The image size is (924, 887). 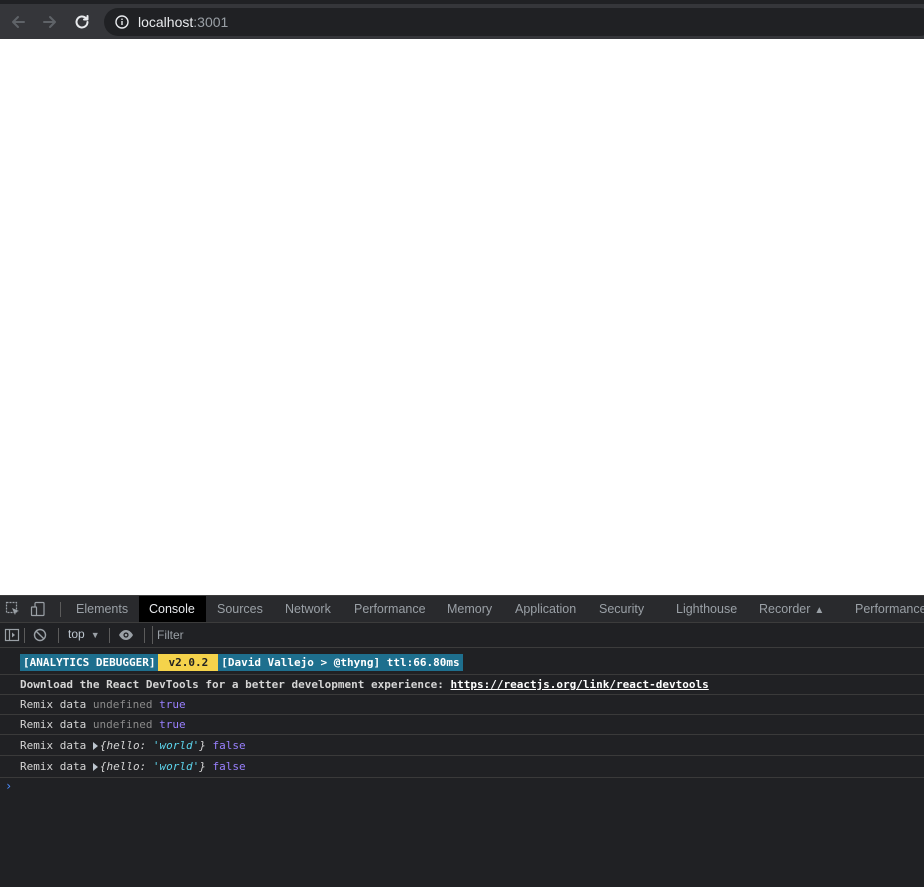 I want to click on console-prompt-icon: ›, so click(x=8, y=786).